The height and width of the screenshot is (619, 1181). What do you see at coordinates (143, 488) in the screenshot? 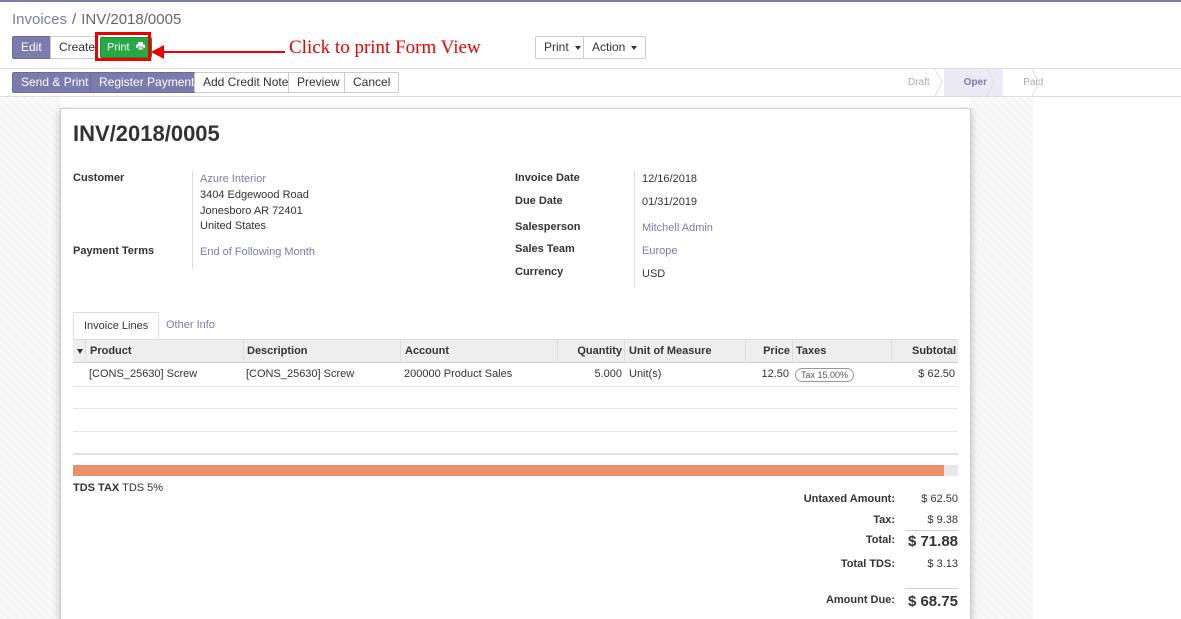
I see `tds-tax-value: TDS 5%` at bounding box center [143, 488].